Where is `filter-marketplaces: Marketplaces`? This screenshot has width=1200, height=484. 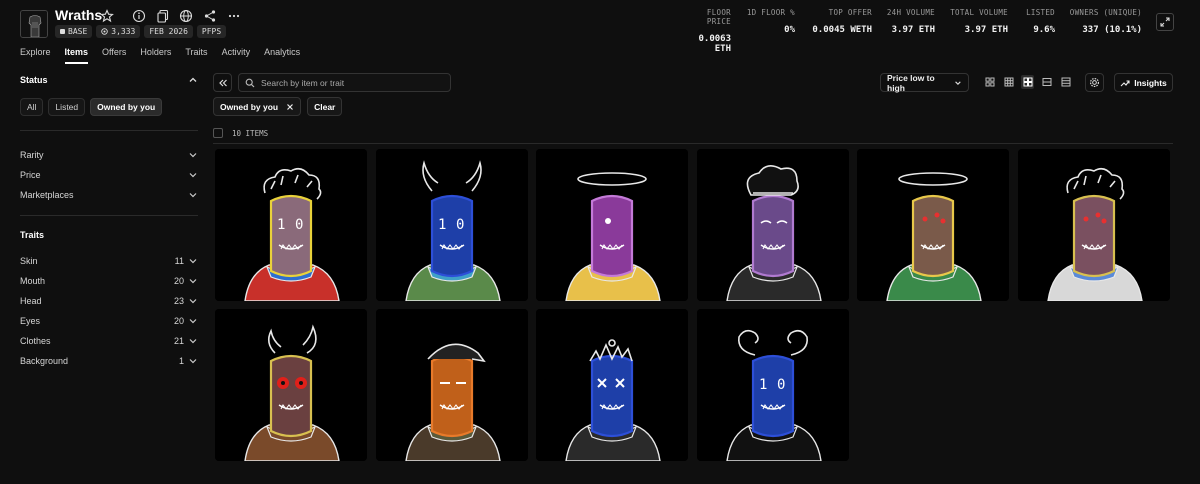 filter-marketplaces: Marketplaces is located at coordinates (109, 195).